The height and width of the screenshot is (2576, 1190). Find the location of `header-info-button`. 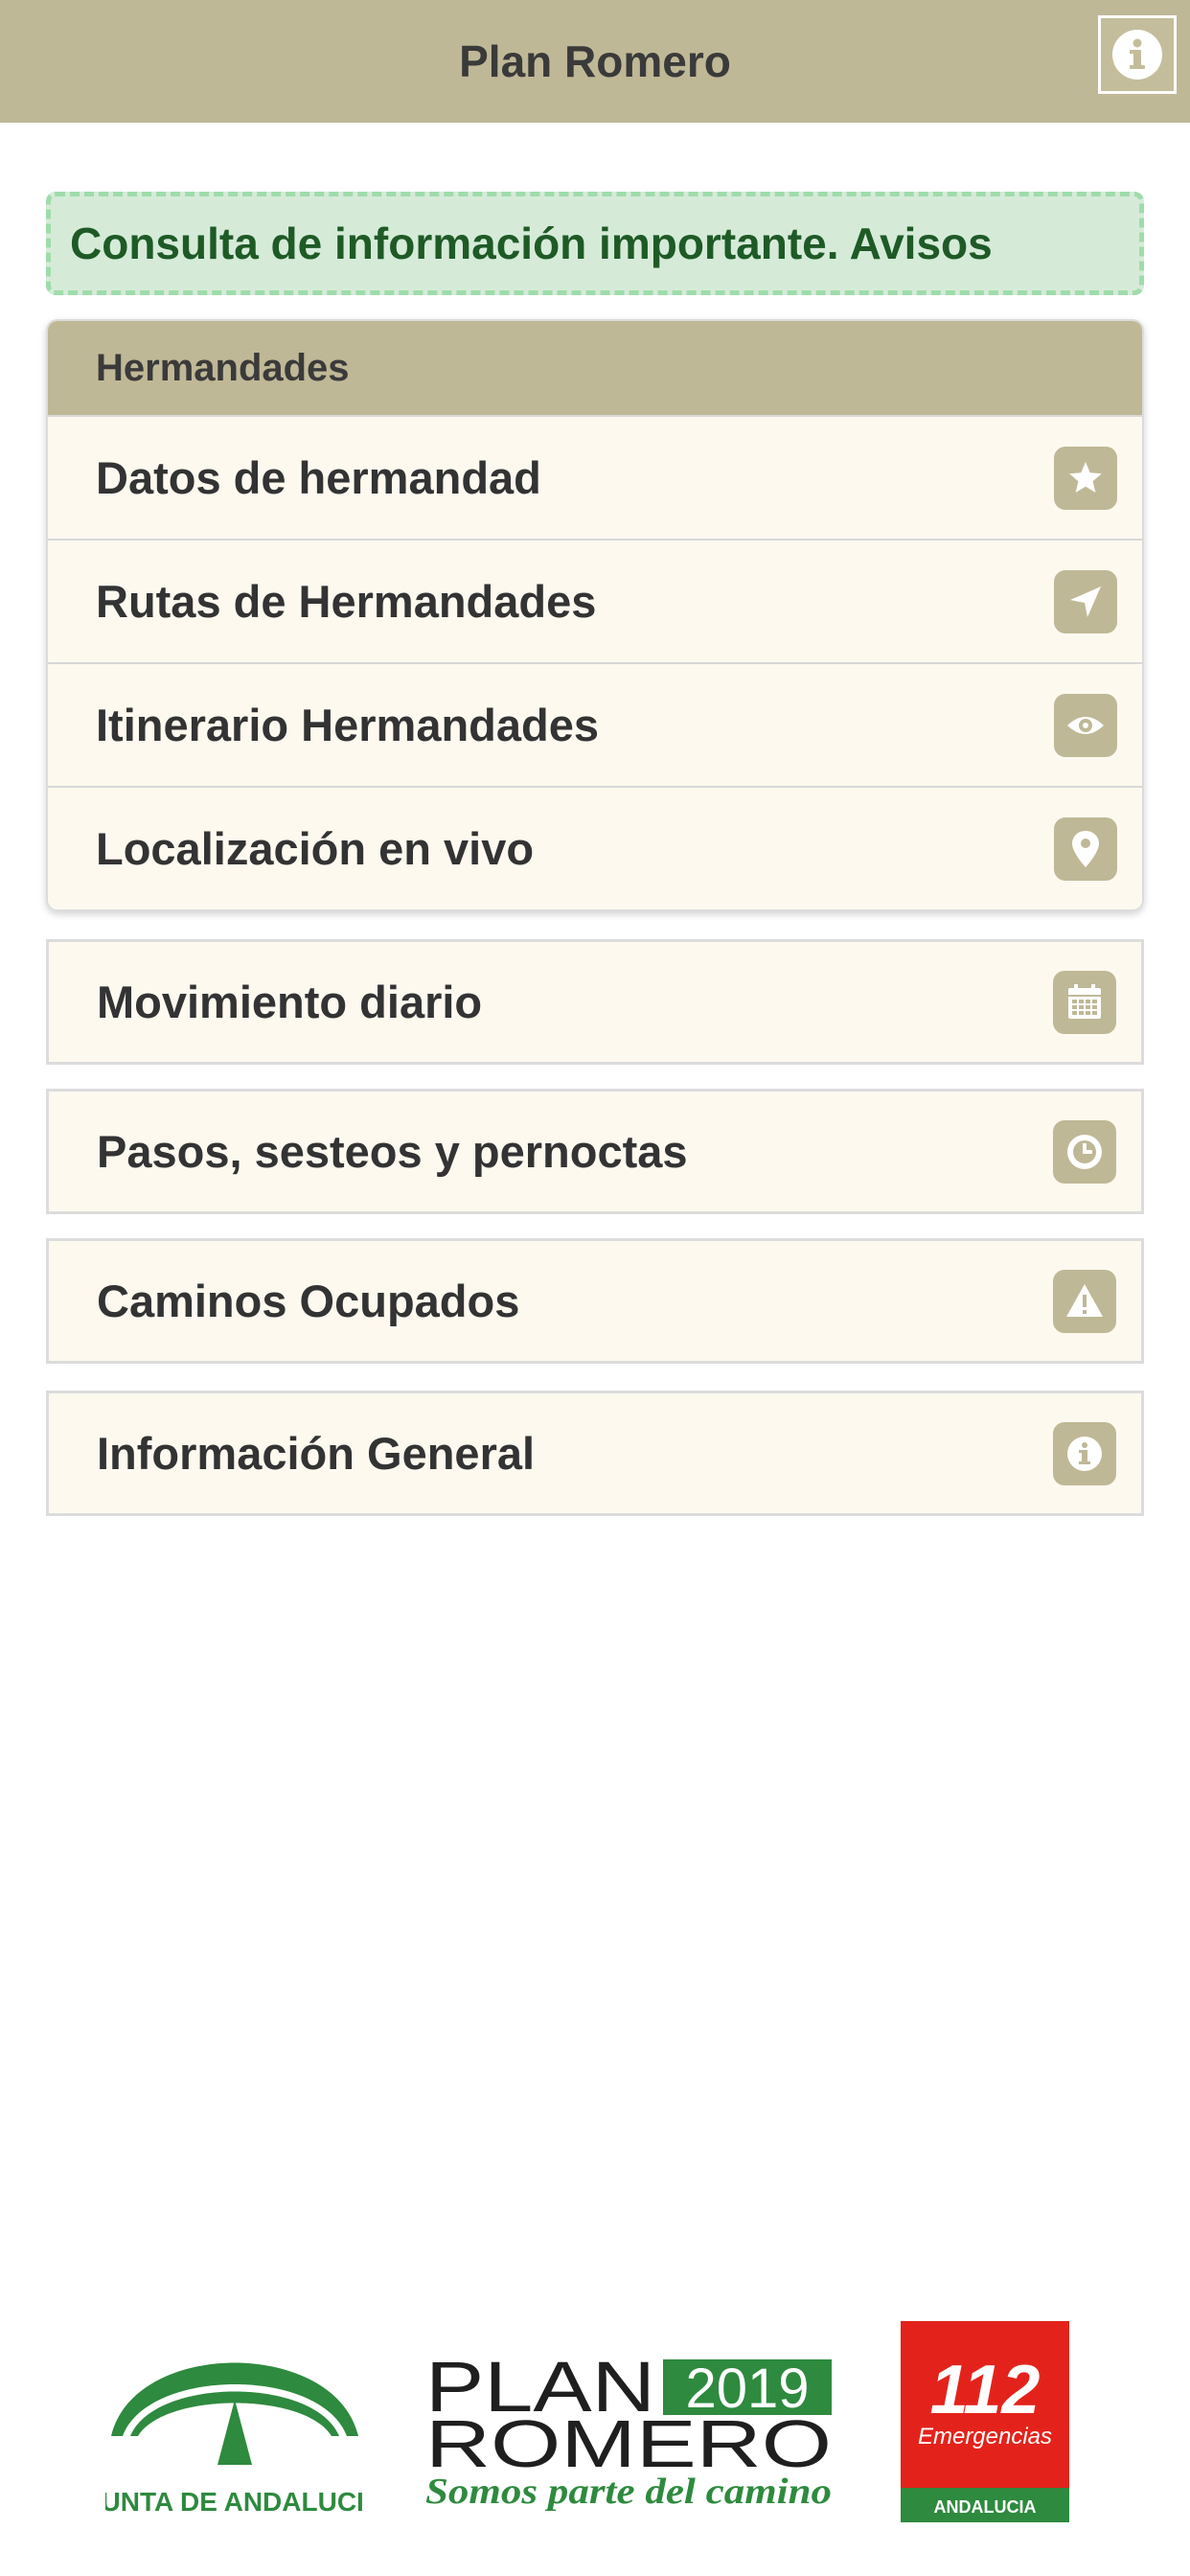

header-info-button is located at coordinates (1137, 54).